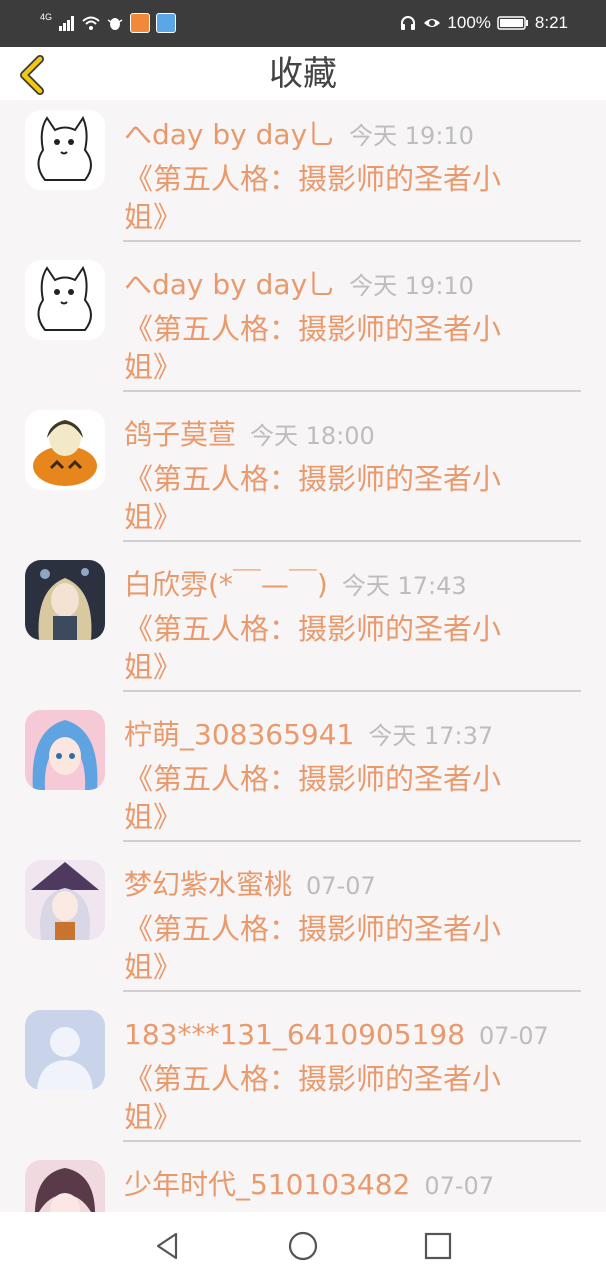 The image size is (606, 1280). I want to click on system-nav-bar, so click(303, 1246).